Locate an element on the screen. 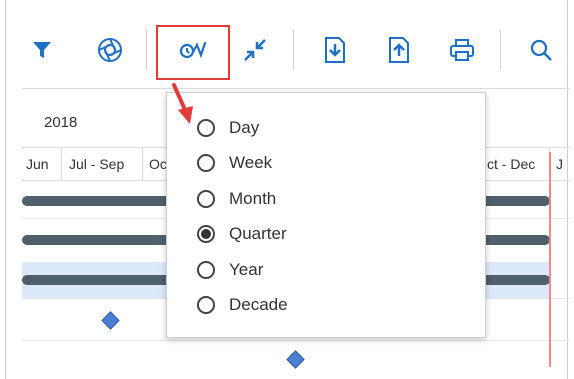 This screenshot has height=379, width=574. today-marker is located at coordinates (550, 259).